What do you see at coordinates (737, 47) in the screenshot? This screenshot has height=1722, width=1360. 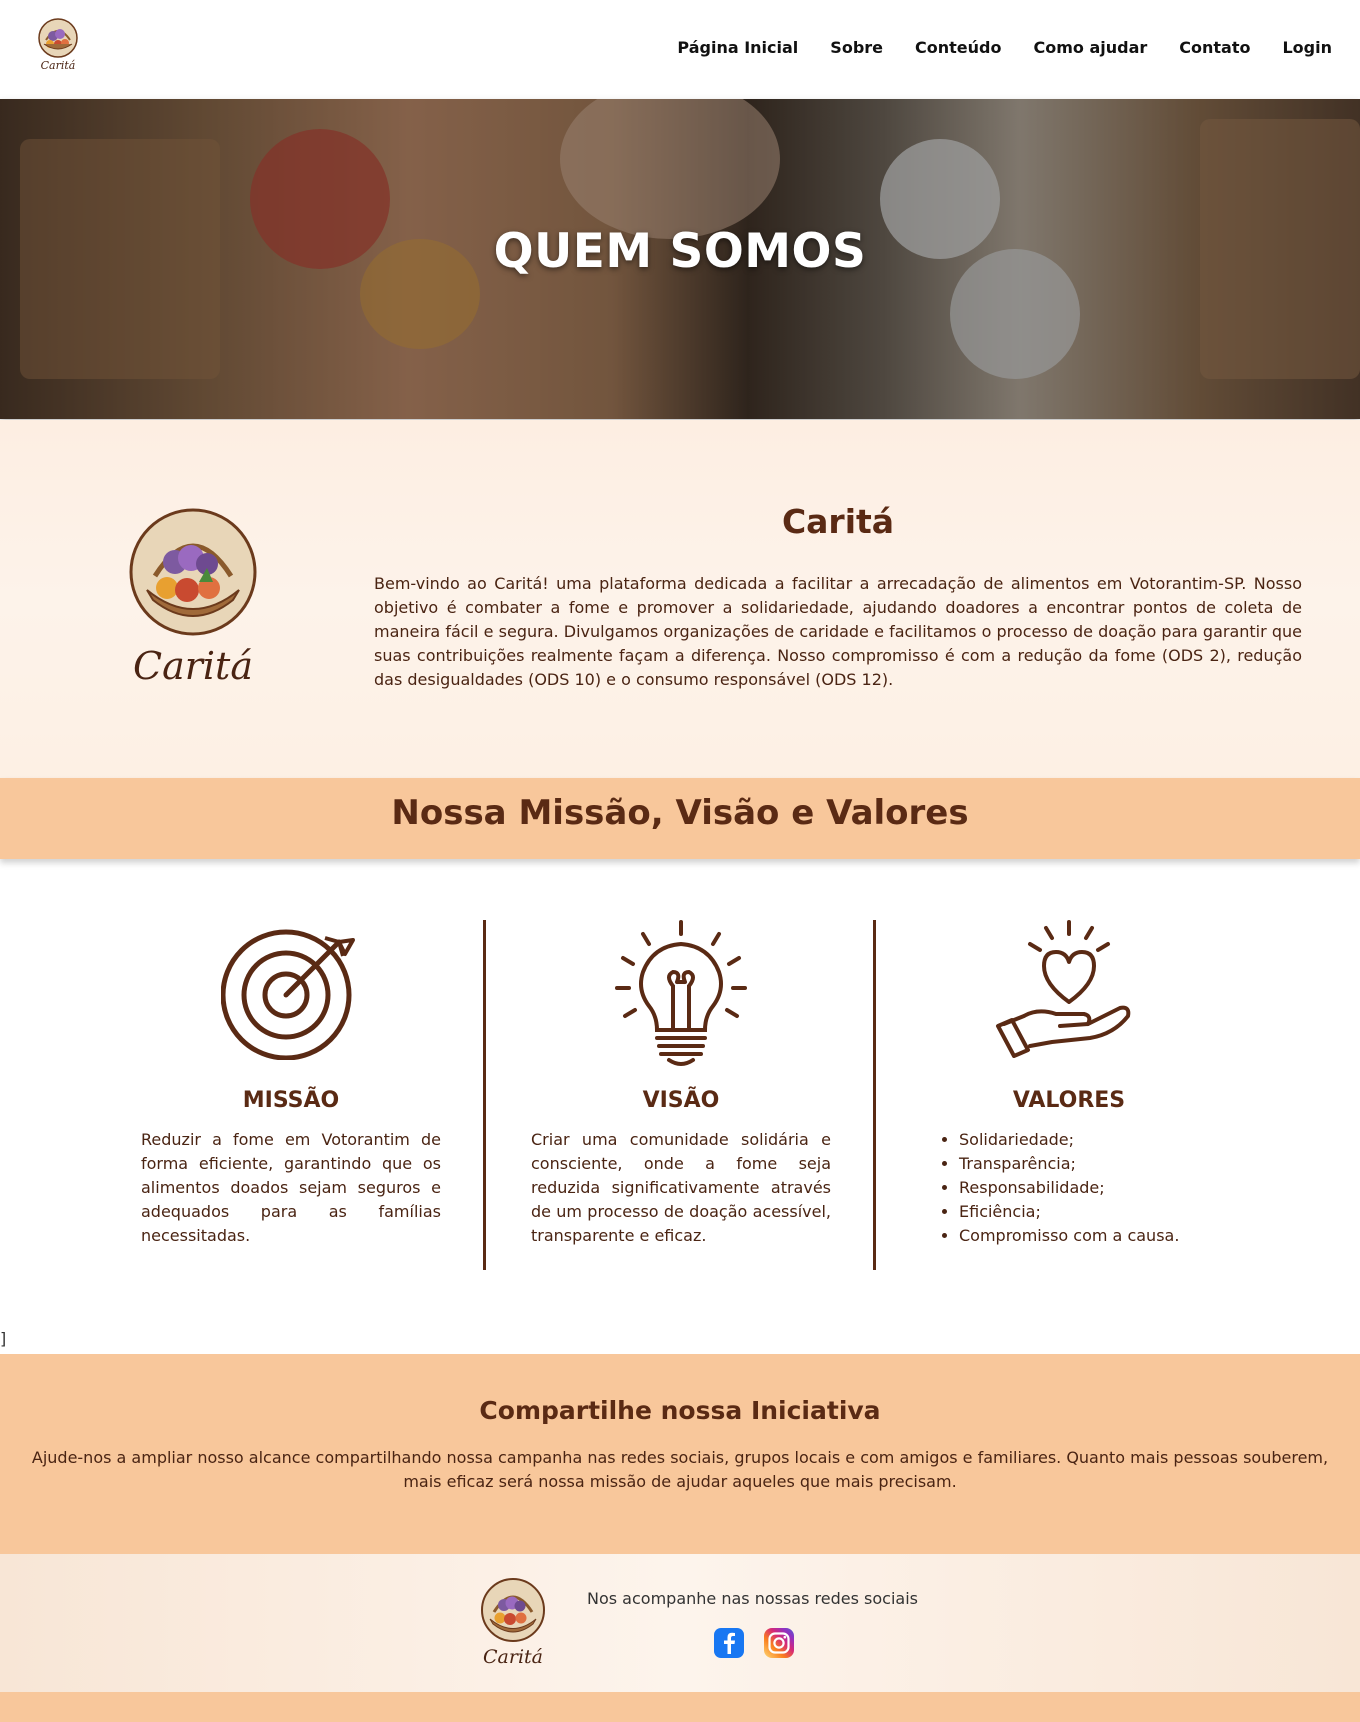 I see `nav-home-link: Página Inicial` at bounding box center [737, 47].